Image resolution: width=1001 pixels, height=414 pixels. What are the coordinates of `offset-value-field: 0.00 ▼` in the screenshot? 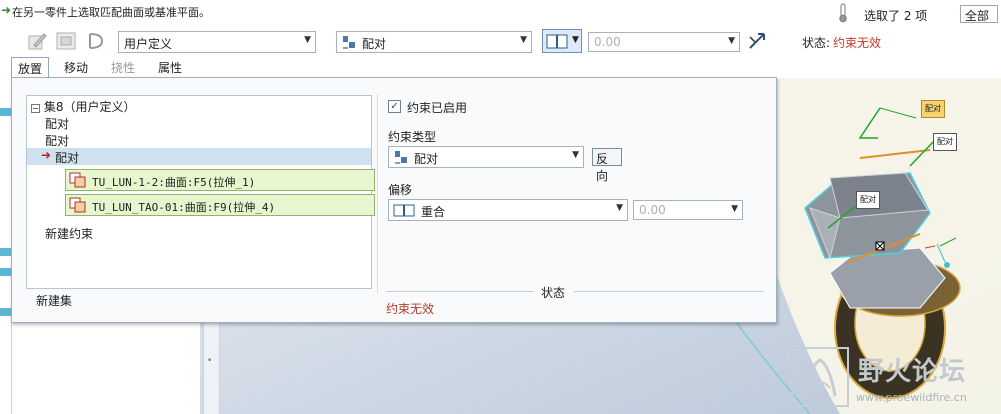 It's located at (664, 42).